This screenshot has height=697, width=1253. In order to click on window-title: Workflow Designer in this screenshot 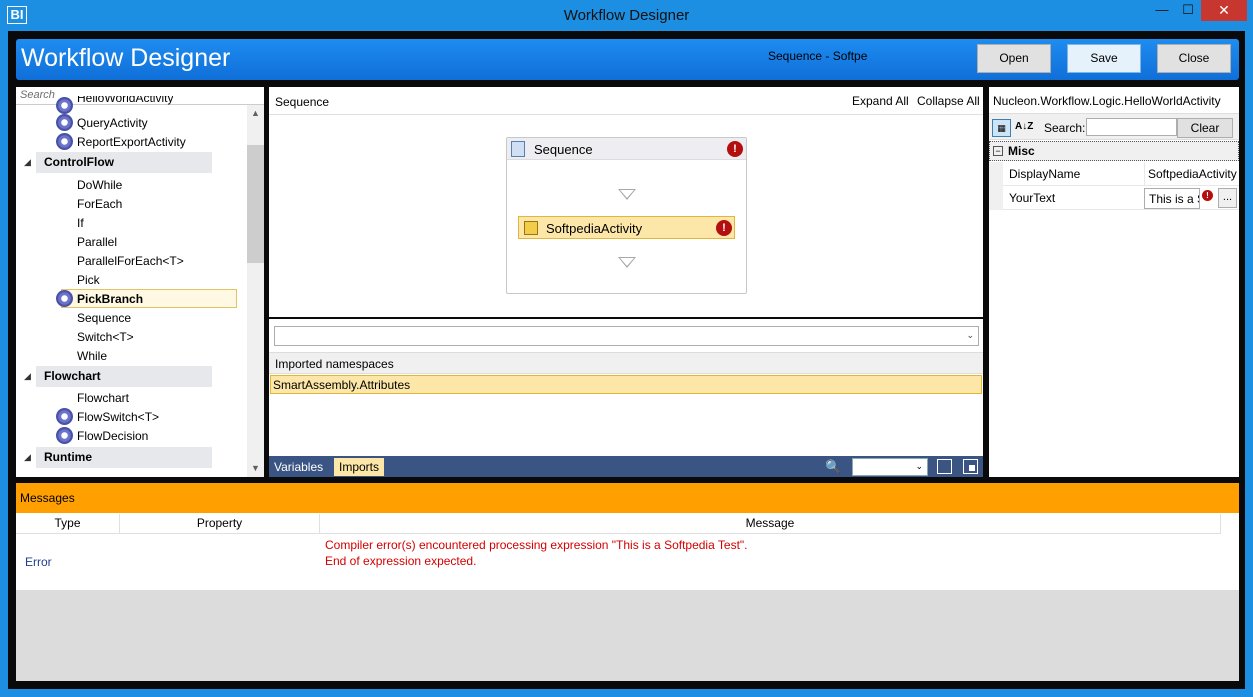, I will do `click(626, 15)`.